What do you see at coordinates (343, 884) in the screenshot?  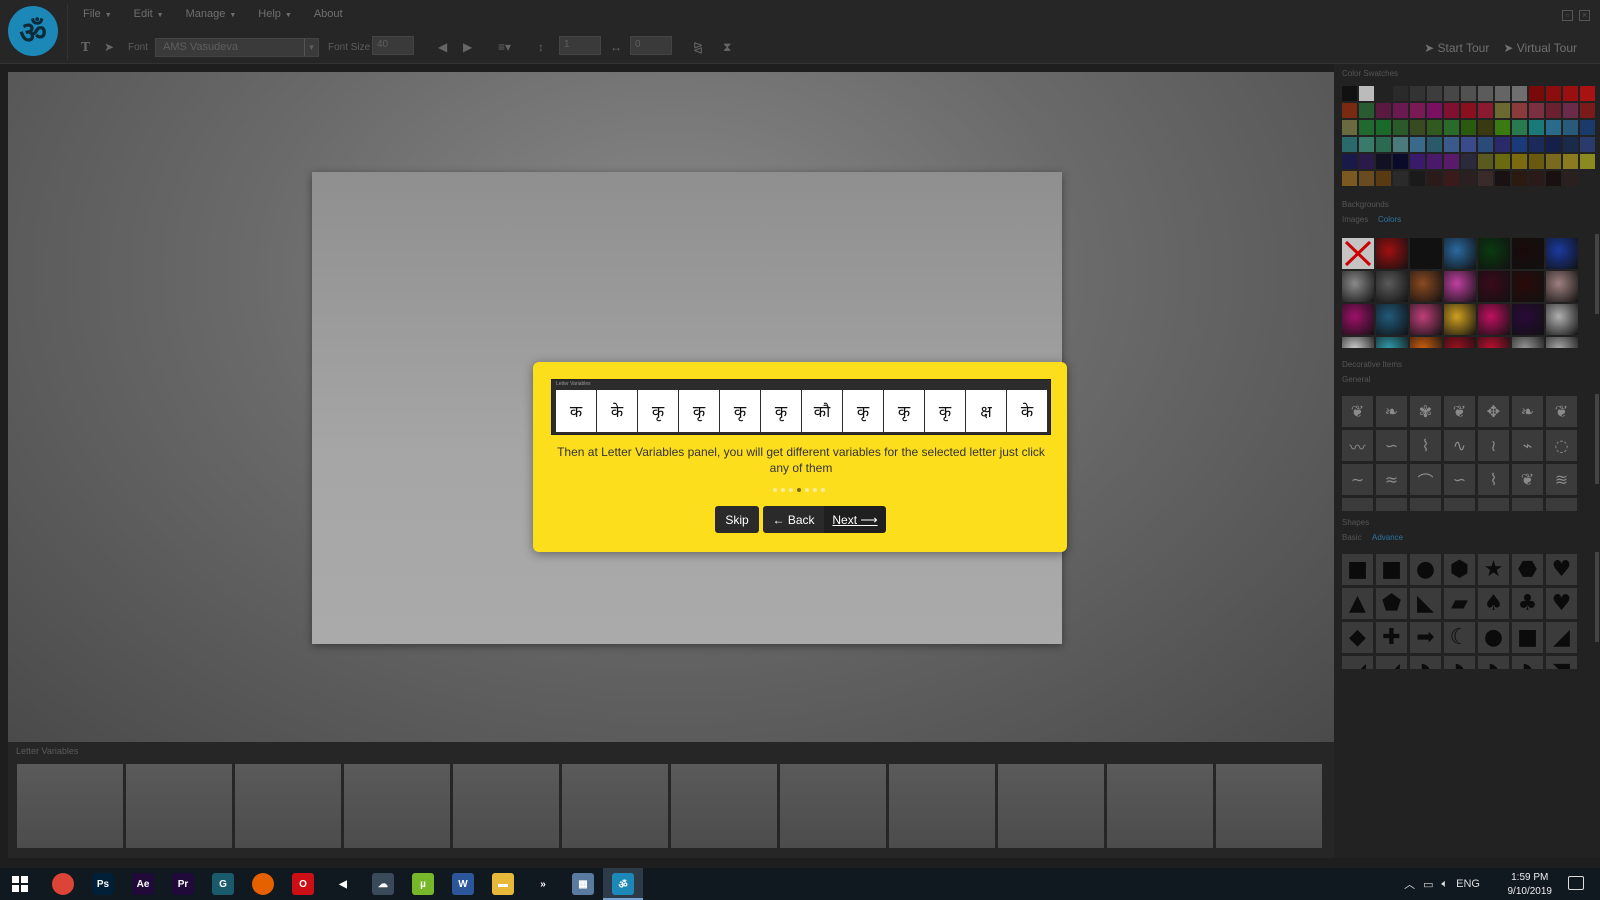 I see `taskbar-app-red-icon: ◀` at bounding box center [343, 884].